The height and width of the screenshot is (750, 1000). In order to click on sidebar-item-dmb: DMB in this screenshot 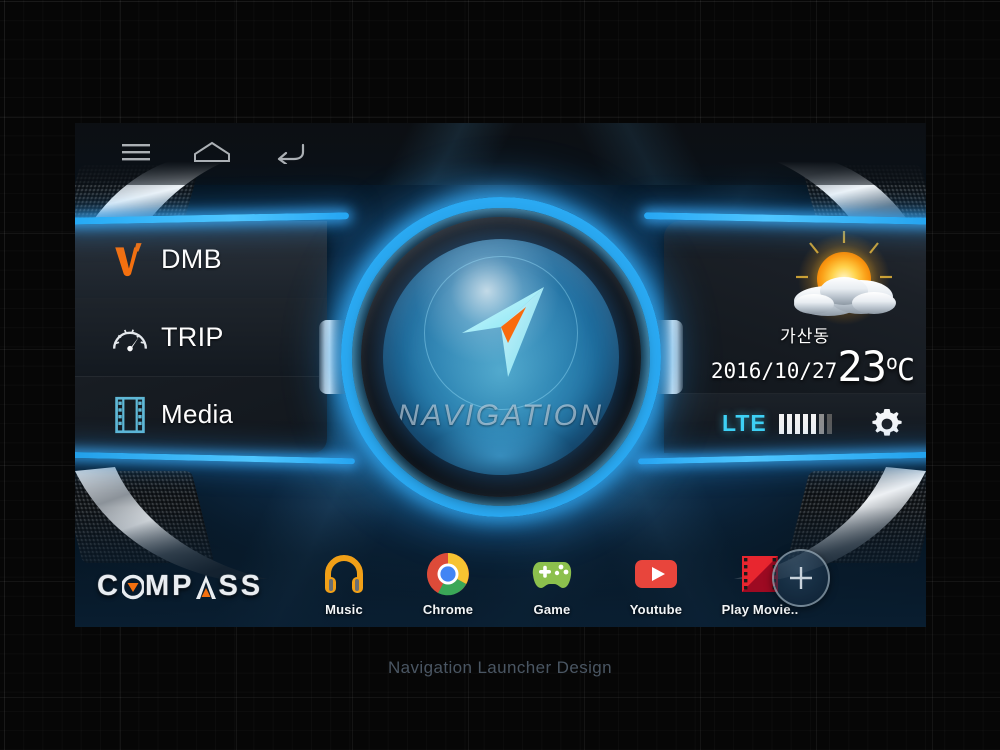, I will do `click(201, 260)`.